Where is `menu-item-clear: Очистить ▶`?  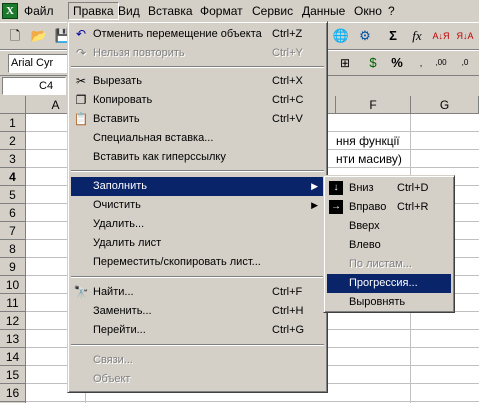 menu-item-clear: Очистить ▶ is located at coordinates (197, 205).